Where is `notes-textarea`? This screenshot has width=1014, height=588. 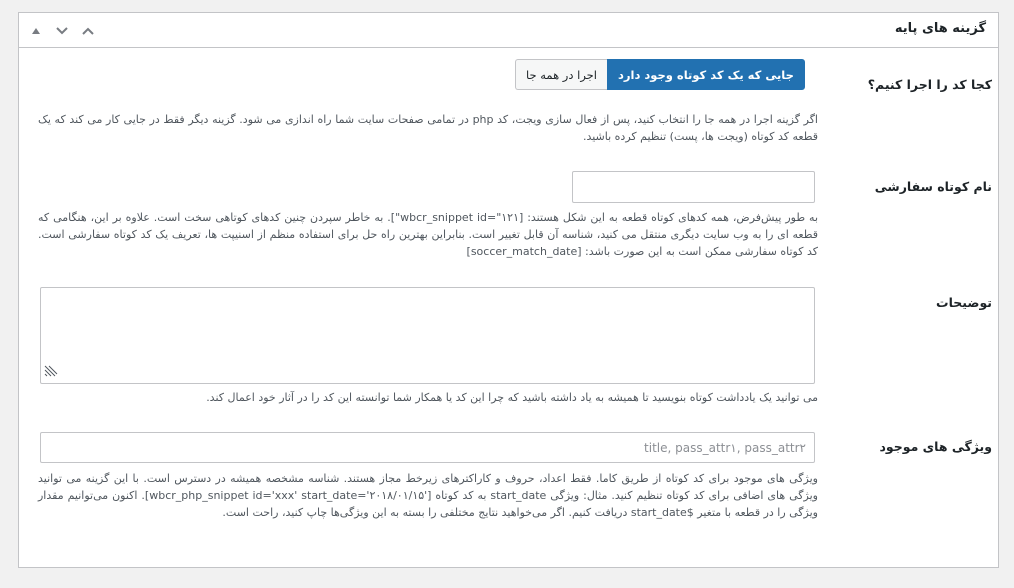
notes-textarea is located at coordinates (427, 335).